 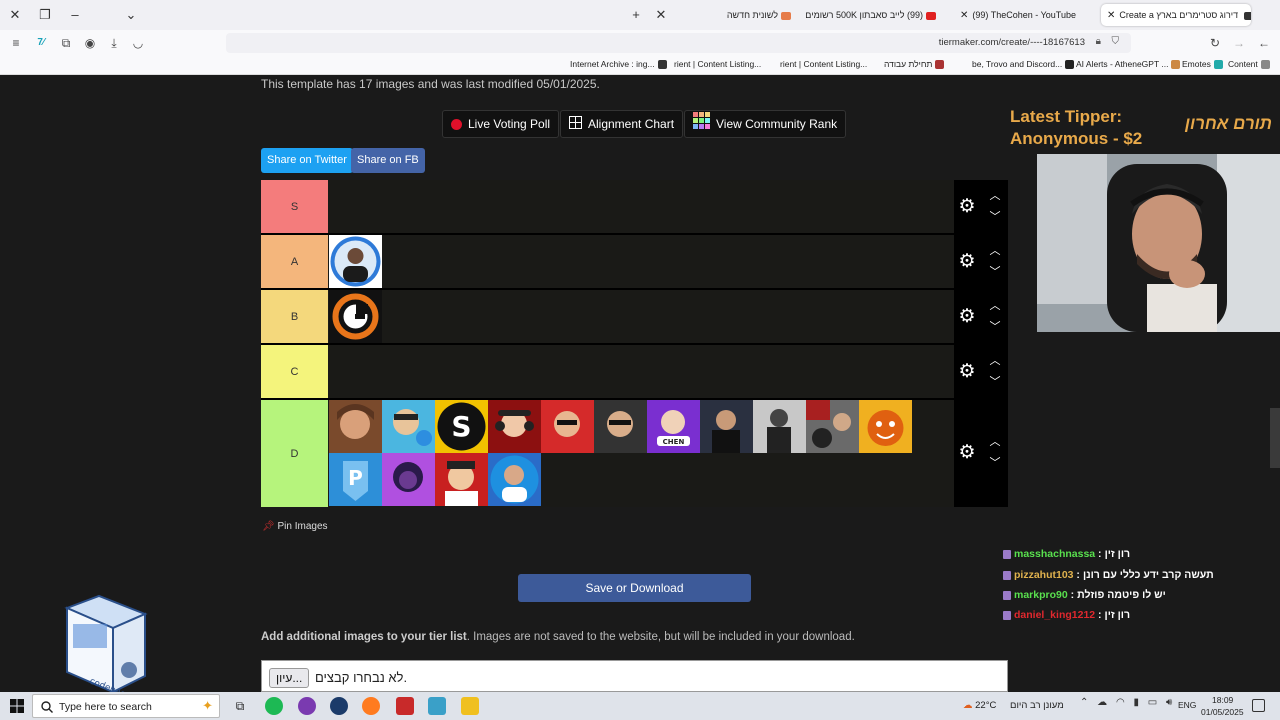 I want to click on pin-images-toggle: 📌︎ Pin Images, so click(x=295, y=526).